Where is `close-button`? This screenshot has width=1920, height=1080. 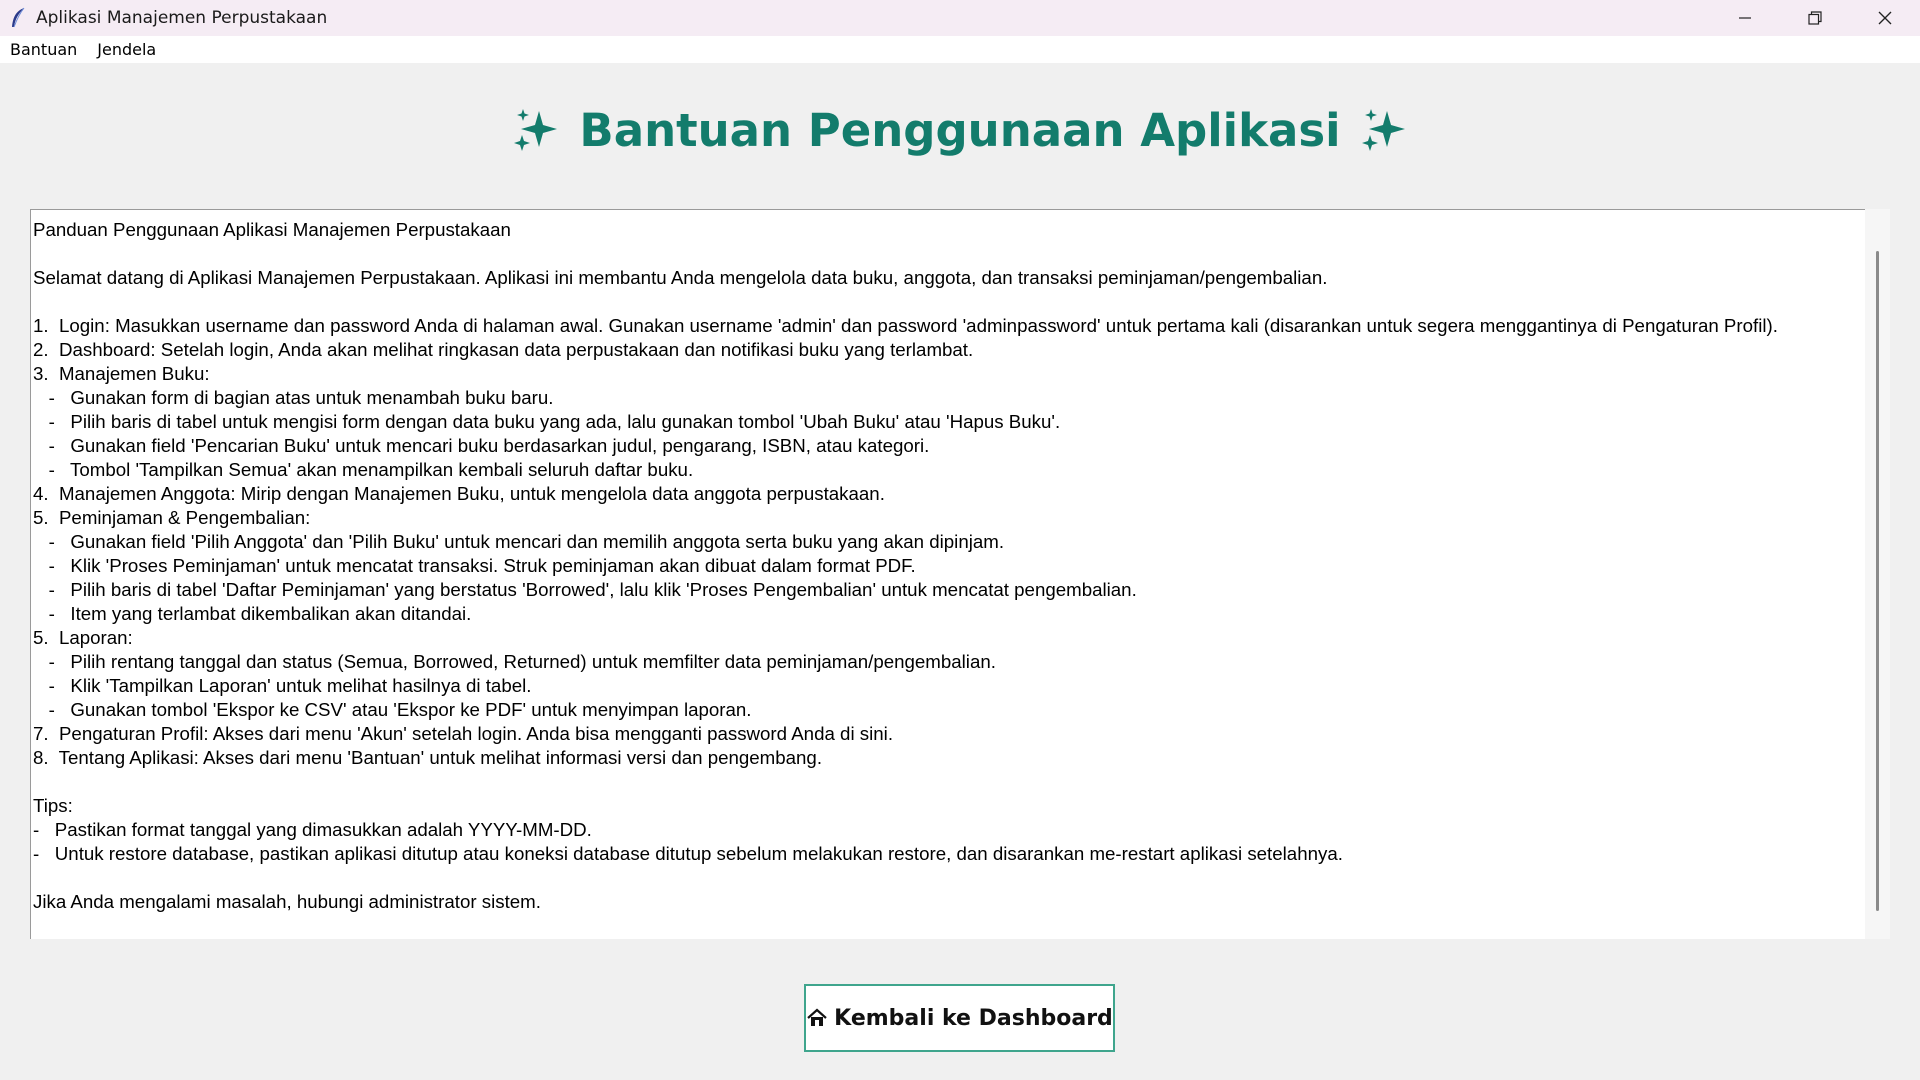 close-button is located at coordinates (1885, 18).